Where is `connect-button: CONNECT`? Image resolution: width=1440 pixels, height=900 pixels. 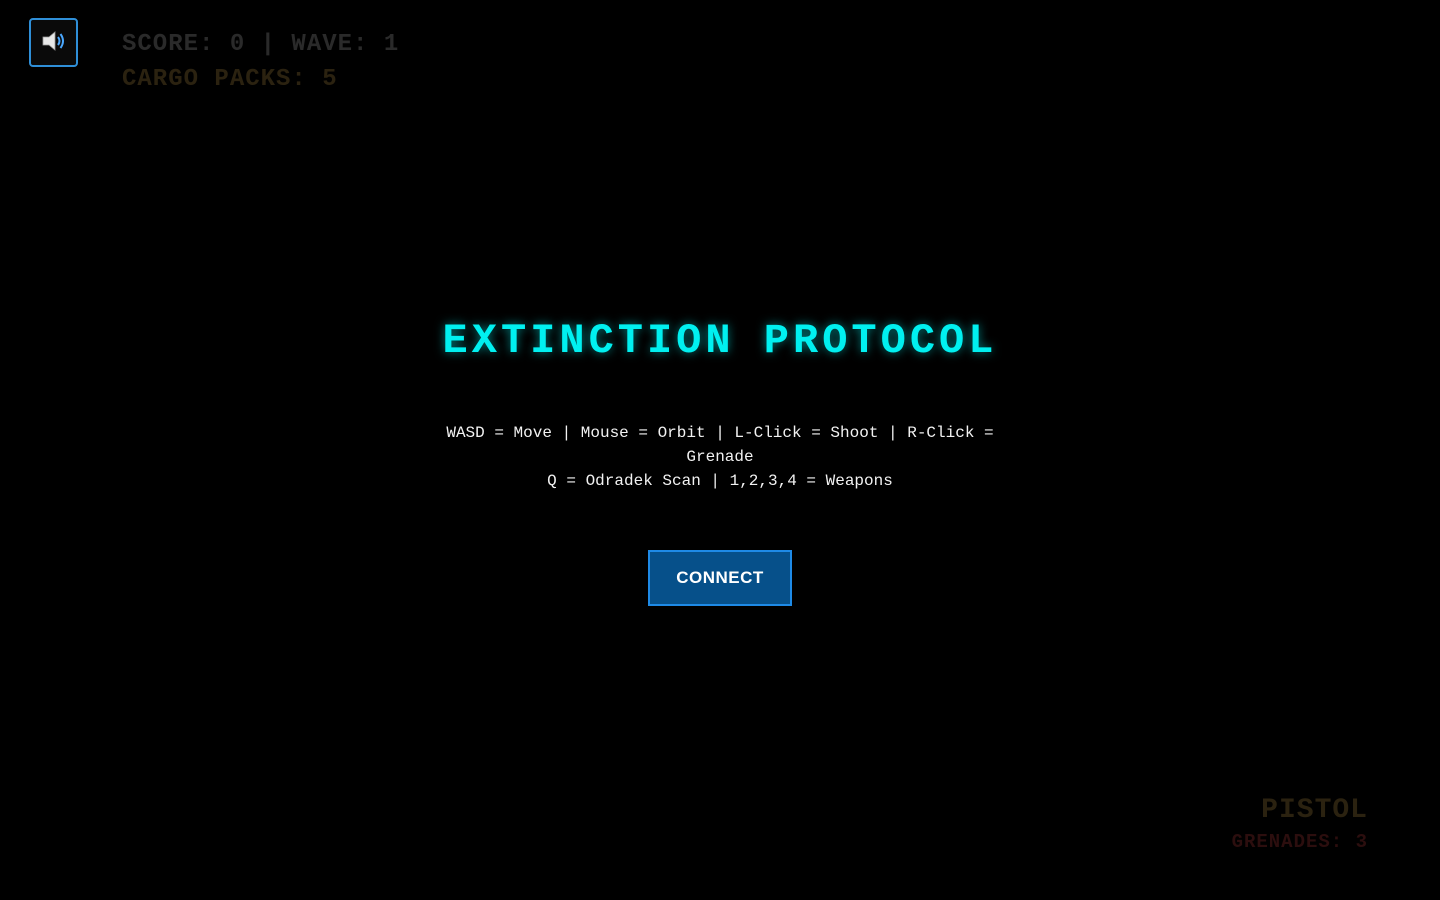
connect-button: CONNECT is located at coordinates (720, 578).